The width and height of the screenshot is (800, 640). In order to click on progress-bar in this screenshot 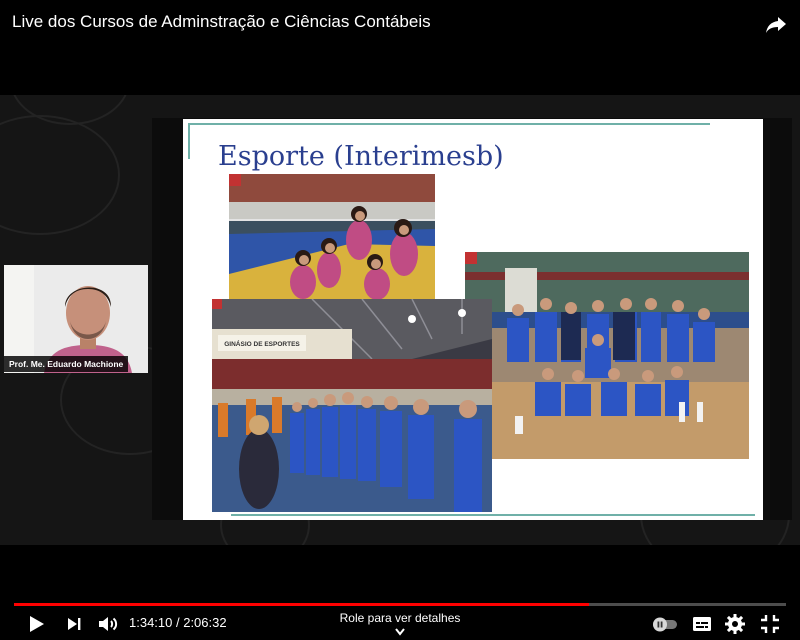, I will do `click(400, 604)`.